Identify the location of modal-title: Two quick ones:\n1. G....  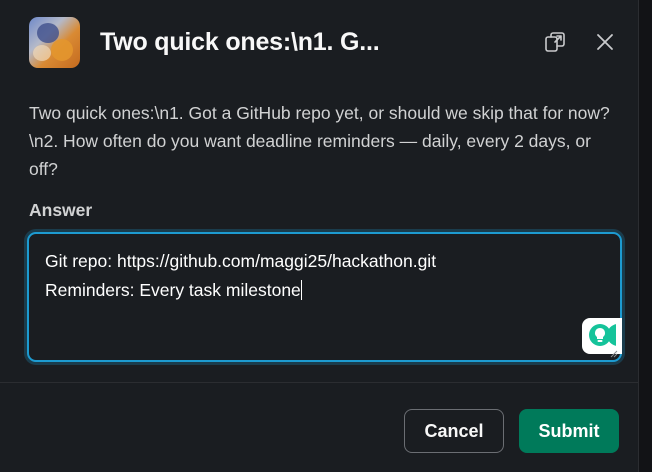
(240, 42).